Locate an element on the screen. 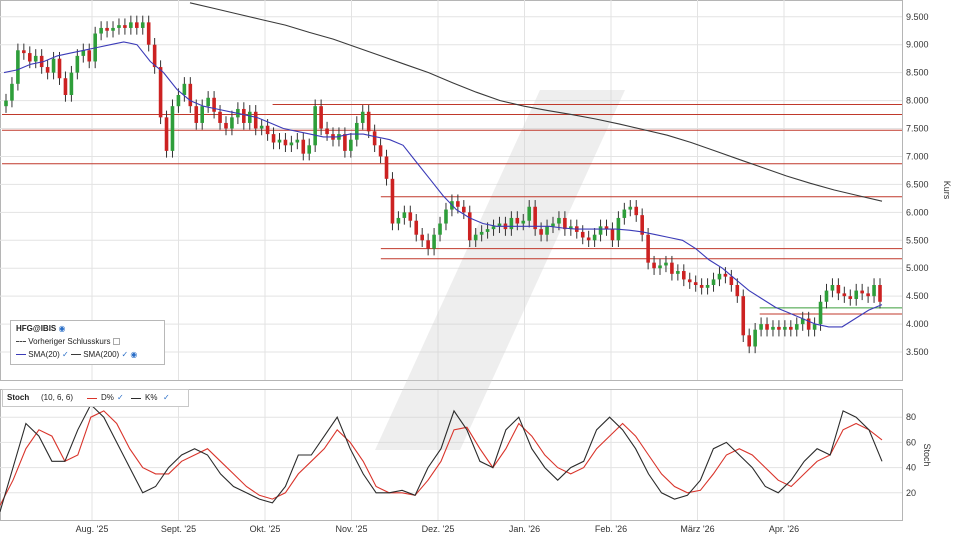 The height and width of the screenshot is (545, 960). stoch-tick-label: 40 is located at coordinates (911, 468).